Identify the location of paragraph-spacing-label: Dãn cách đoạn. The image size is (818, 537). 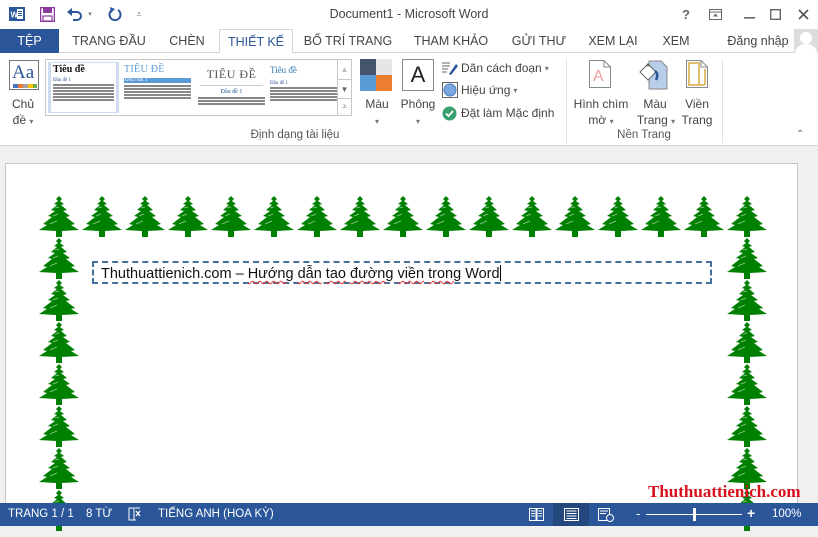
(501, 68).